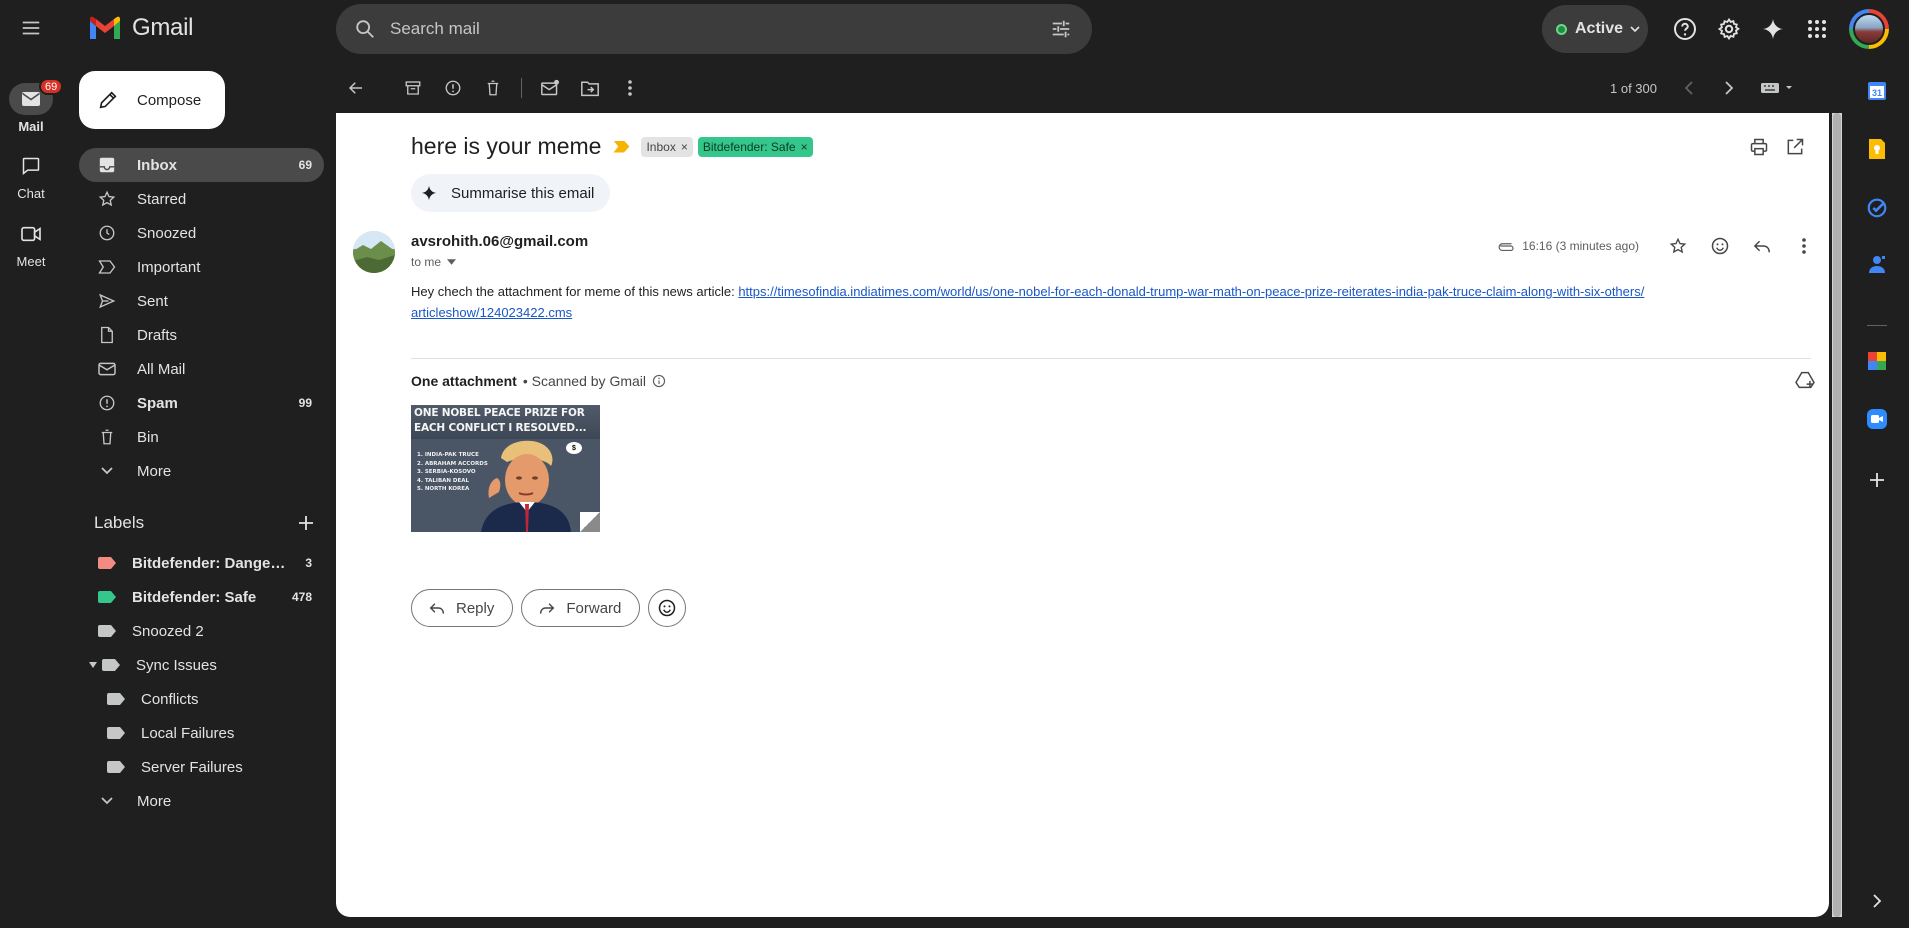  What do you see at coordinates (659, 381) in the screenshot?
I see `info-icon` at bounding box center [659, 381].